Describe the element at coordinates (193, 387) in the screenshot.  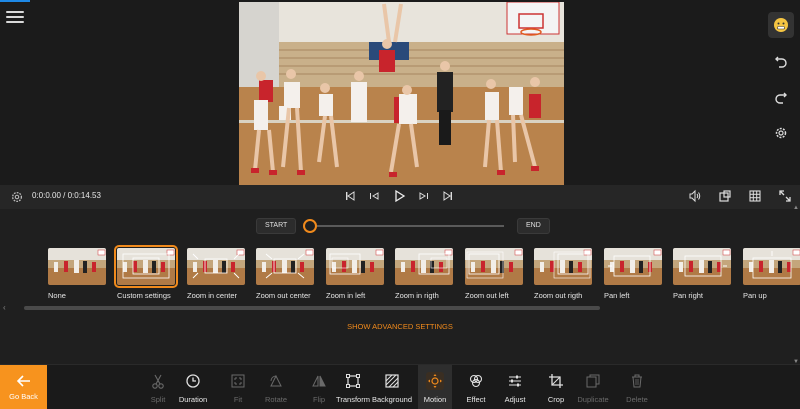
I see `tool-duration-button: Duration` at that location.